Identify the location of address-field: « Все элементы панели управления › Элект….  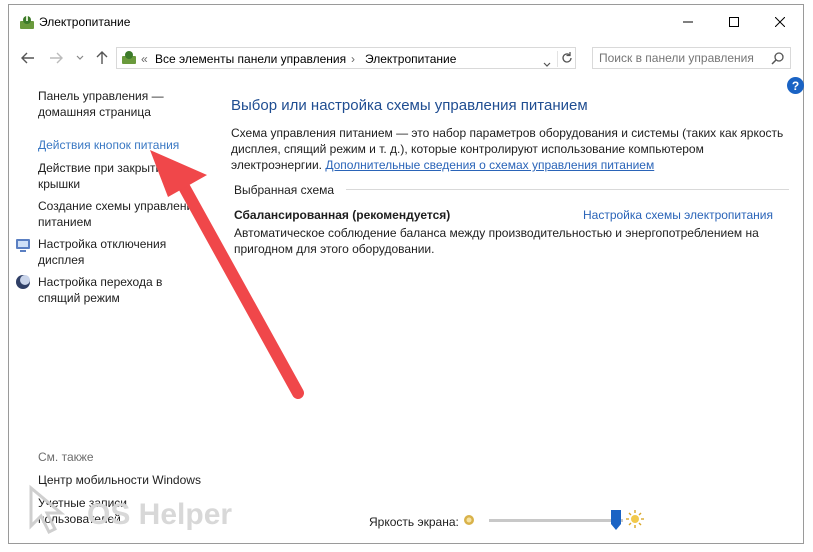
(346, 58).